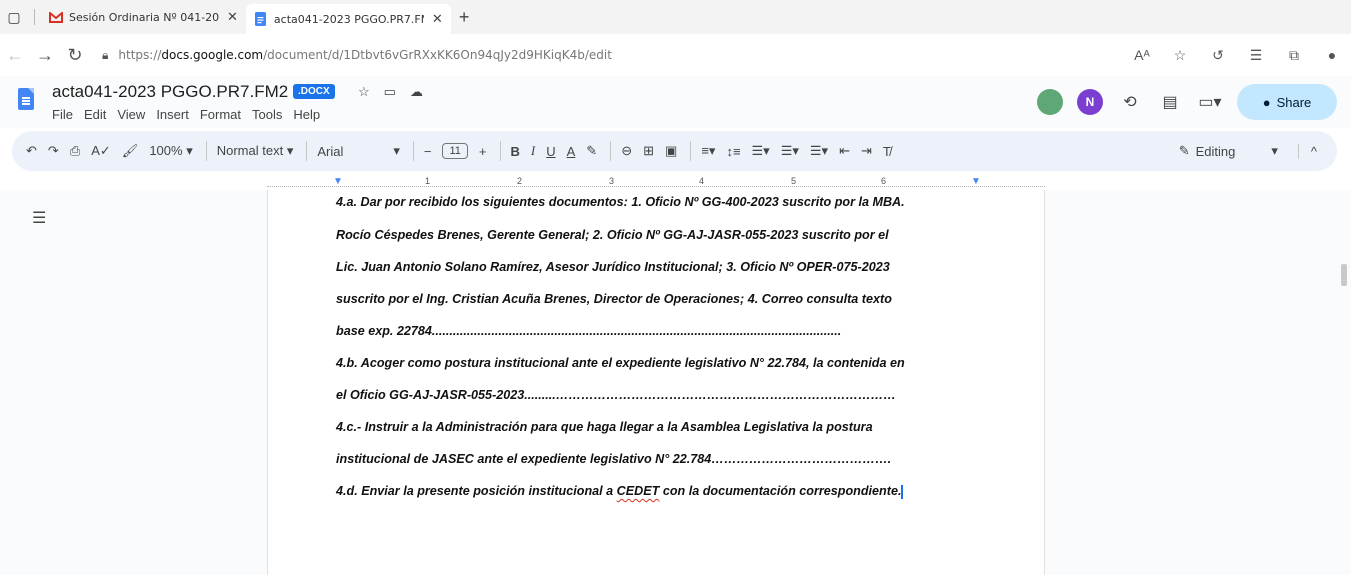 This screenshot has height=575, width=1351. What do you see at coordinates (819, 151) in the screenshot?
I see `numbered-list-icon: ☰▾` at bounding box center [819, 151].